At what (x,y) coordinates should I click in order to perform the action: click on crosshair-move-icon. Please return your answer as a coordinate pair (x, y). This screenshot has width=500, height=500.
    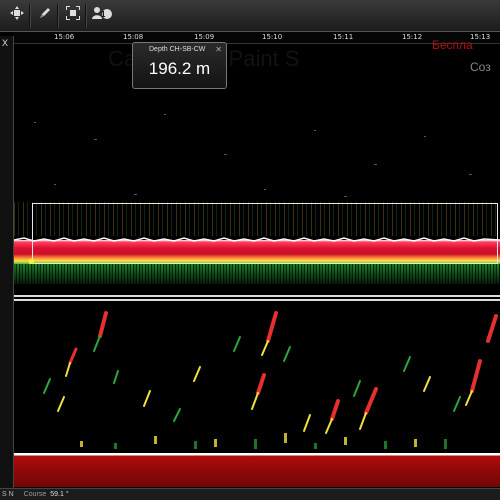
    Looking at the image, I should click on (16, 15).